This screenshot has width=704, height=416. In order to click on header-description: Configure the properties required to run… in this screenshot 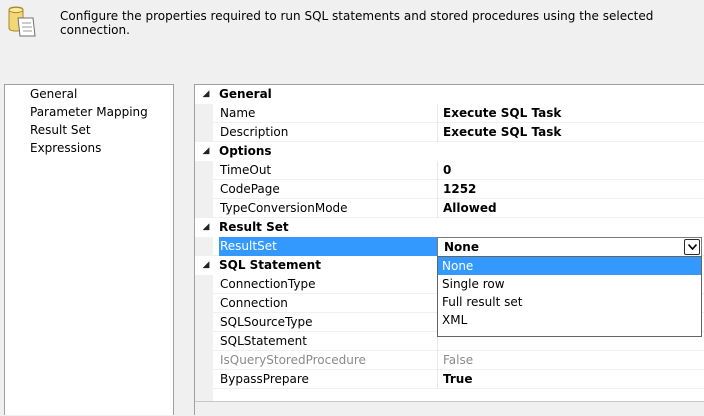, I will do `click(357, 23)`.